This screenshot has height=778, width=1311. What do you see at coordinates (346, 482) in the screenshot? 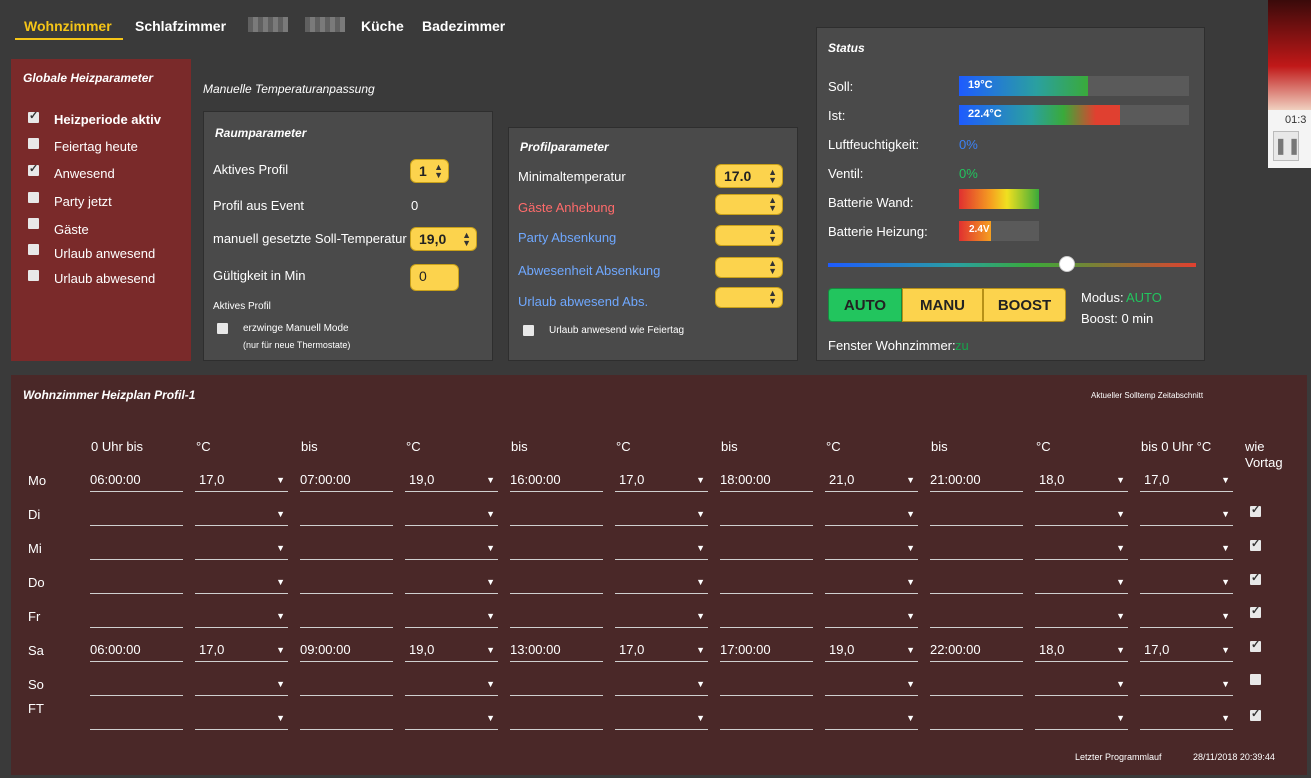
I see `time-input: 07:00:00` at bounding box center [346, 482].